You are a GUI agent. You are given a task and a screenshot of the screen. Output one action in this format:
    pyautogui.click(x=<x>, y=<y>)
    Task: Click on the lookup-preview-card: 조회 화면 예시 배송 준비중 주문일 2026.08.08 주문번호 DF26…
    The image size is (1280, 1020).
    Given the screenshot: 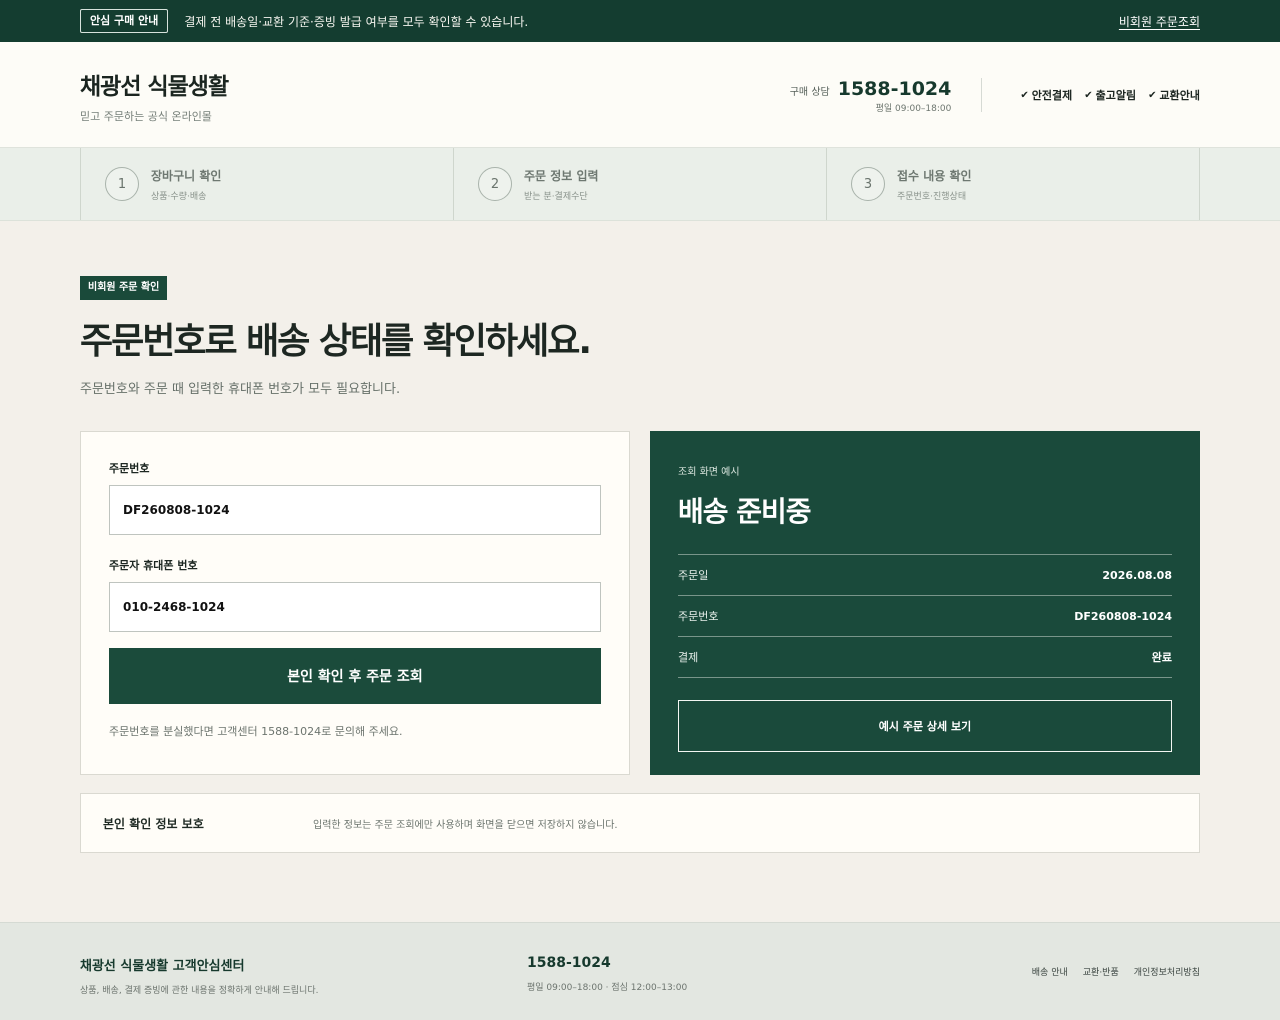 What is the action you would take?
    pyautogui.click(x=925, y=603)
    